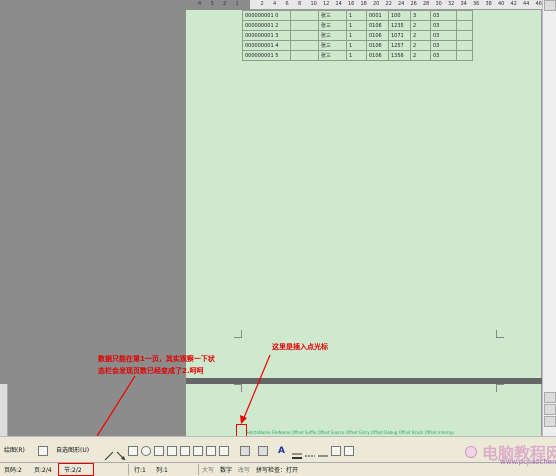  I want to click on clipart-icon, so click(211, 451).